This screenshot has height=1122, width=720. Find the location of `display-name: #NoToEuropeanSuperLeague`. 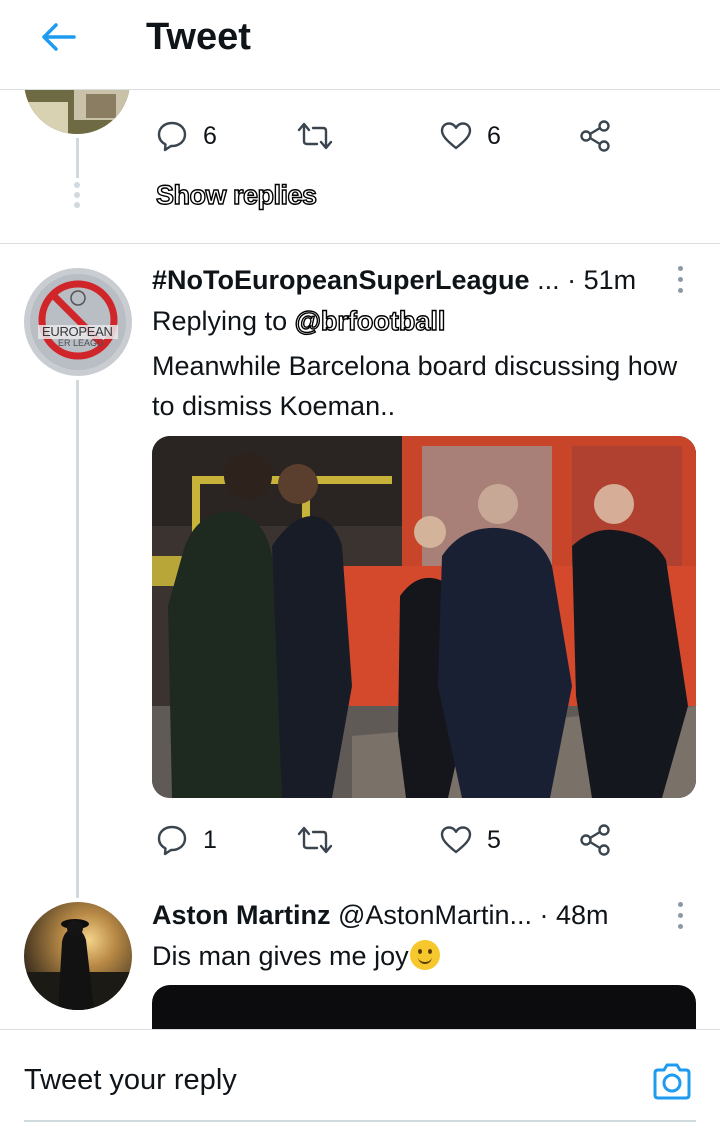

display-name: #NoToEuropeanSuperLeague is located at coordinates (341, 280).